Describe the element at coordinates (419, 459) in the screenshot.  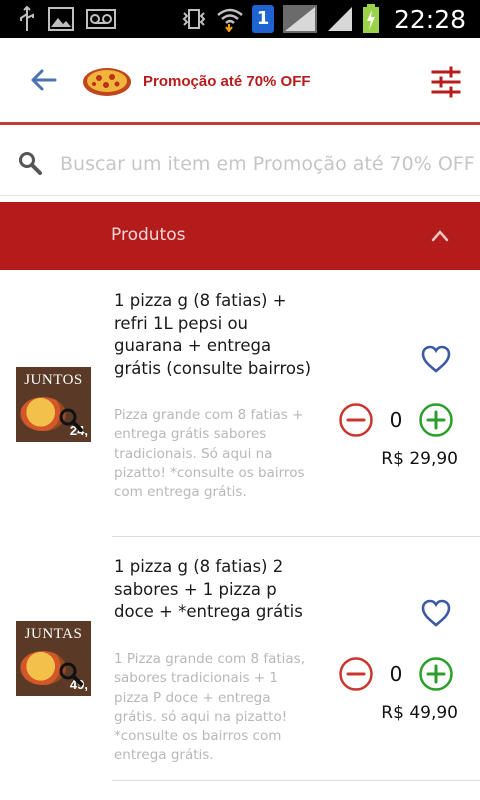
I see `product-price: R$ 29,90` at that location.